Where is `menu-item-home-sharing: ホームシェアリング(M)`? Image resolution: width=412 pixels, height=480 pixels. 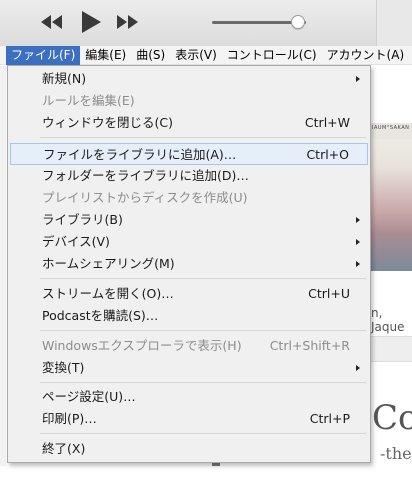
menu-item-home-sharing: ホームシェアリング(M) is located at coordinates (189, 264).